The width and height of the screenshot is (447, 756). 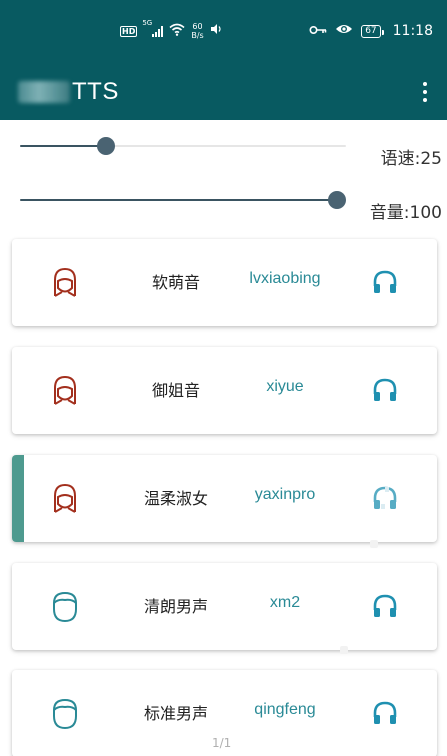 I want to click on app-toolbar: TTS, so click(x=223, y=92).